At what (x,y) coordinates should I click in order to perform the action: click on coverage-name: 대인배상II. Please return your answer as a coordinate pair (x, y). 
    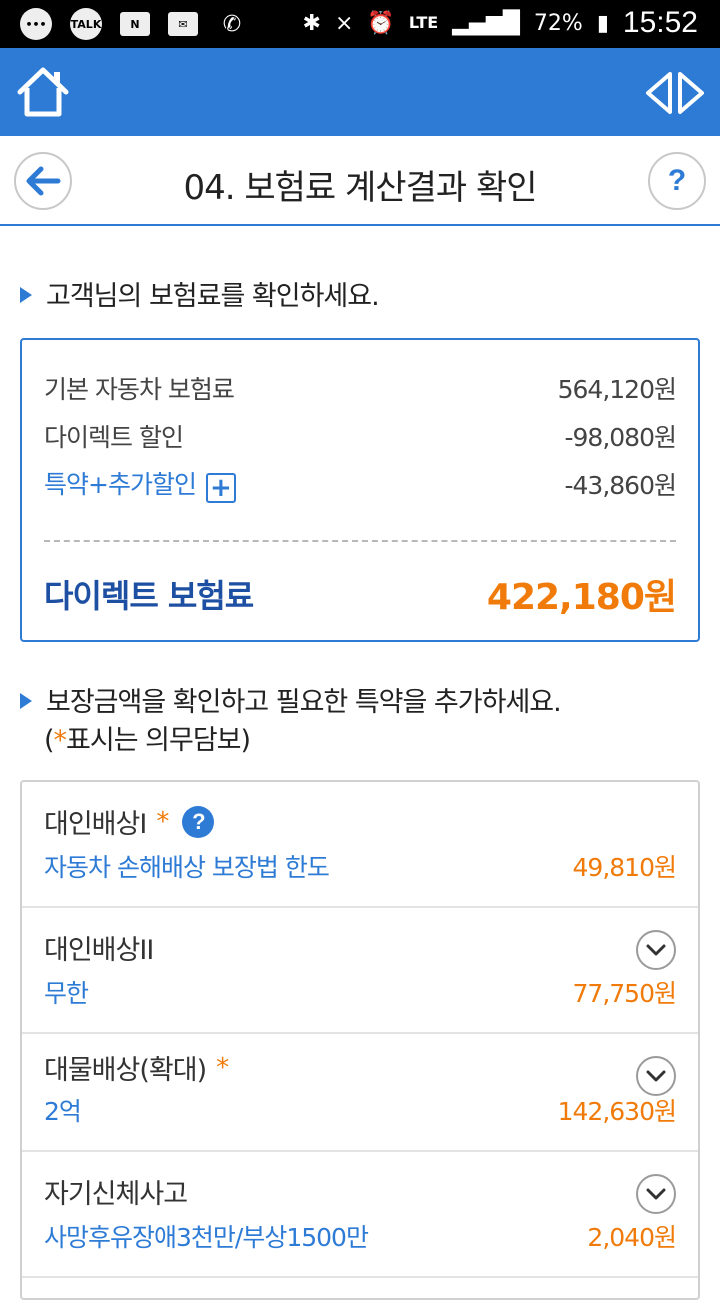
    Looking at the image, I should click on (99, 950).